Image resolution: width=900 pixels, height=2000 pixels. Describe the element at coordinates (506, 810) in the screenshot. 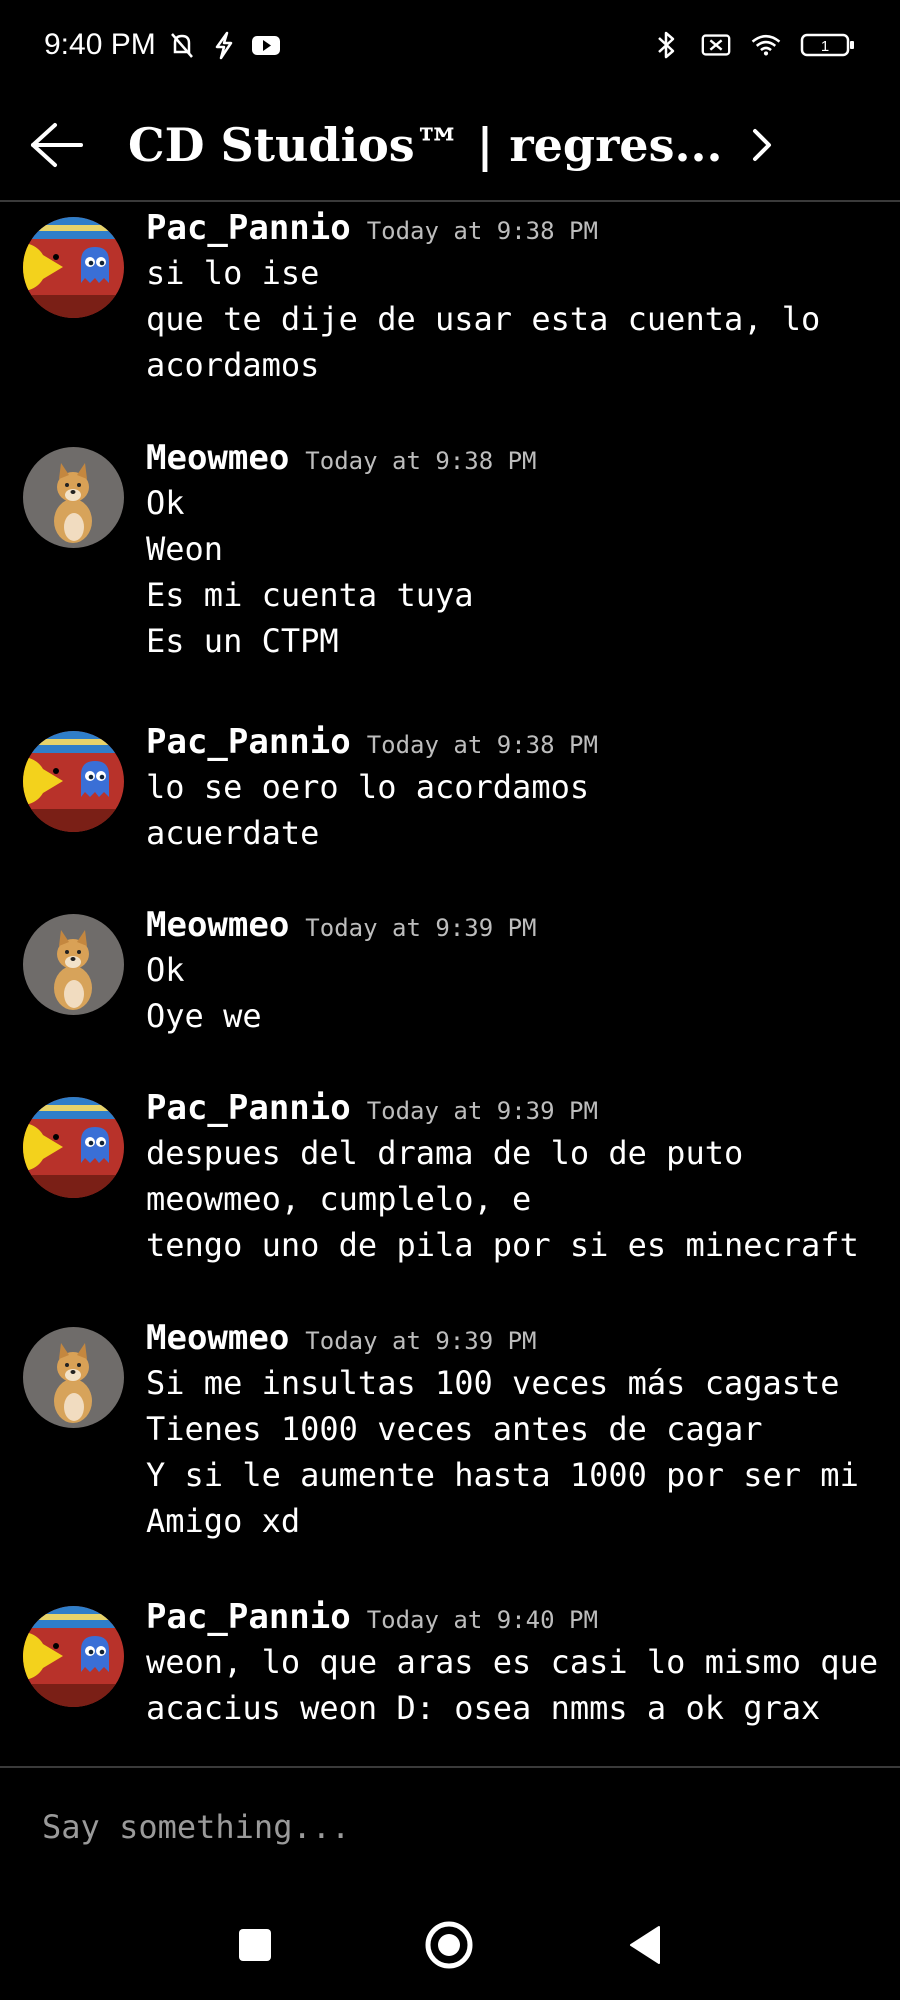

I see `message-body: lo se oero lo acordamos acuerdate` at that location.